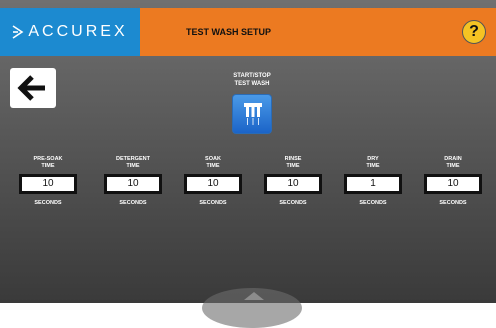 This screenshot has width=496, height=328. I want to click on help-button: ?, so click(474, 32).